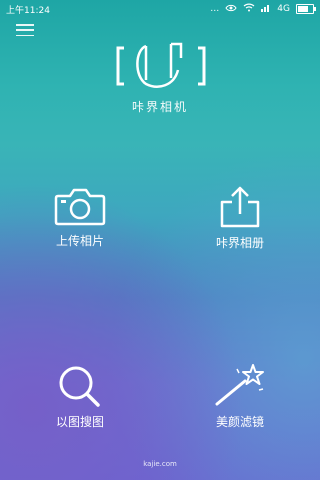  What do you see at coordinates (283, 9) in the screenshot?
I see `network-type: 4G` at bounding box center [283, 9].